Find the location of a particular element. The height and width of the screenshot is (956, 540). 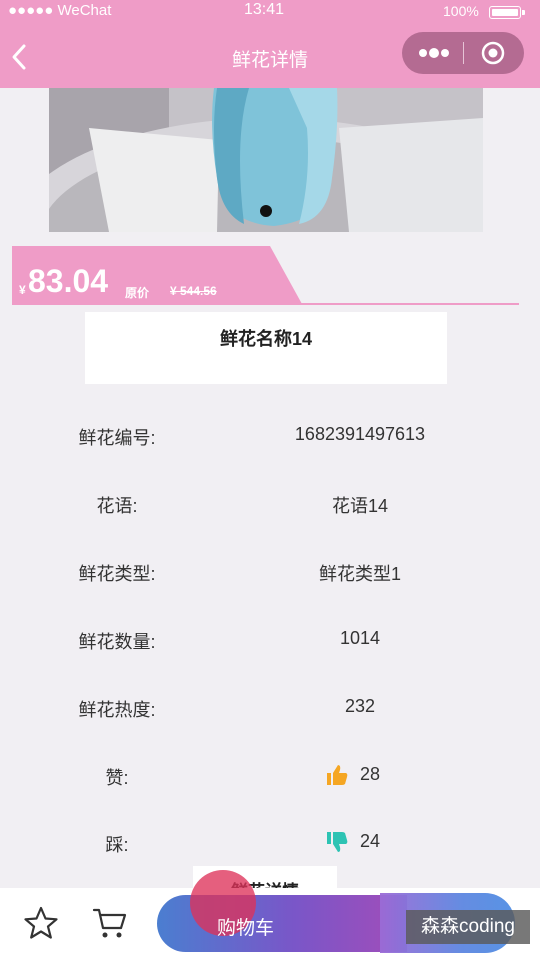

watermark: 森森coding is located at coordinates (468, 927).